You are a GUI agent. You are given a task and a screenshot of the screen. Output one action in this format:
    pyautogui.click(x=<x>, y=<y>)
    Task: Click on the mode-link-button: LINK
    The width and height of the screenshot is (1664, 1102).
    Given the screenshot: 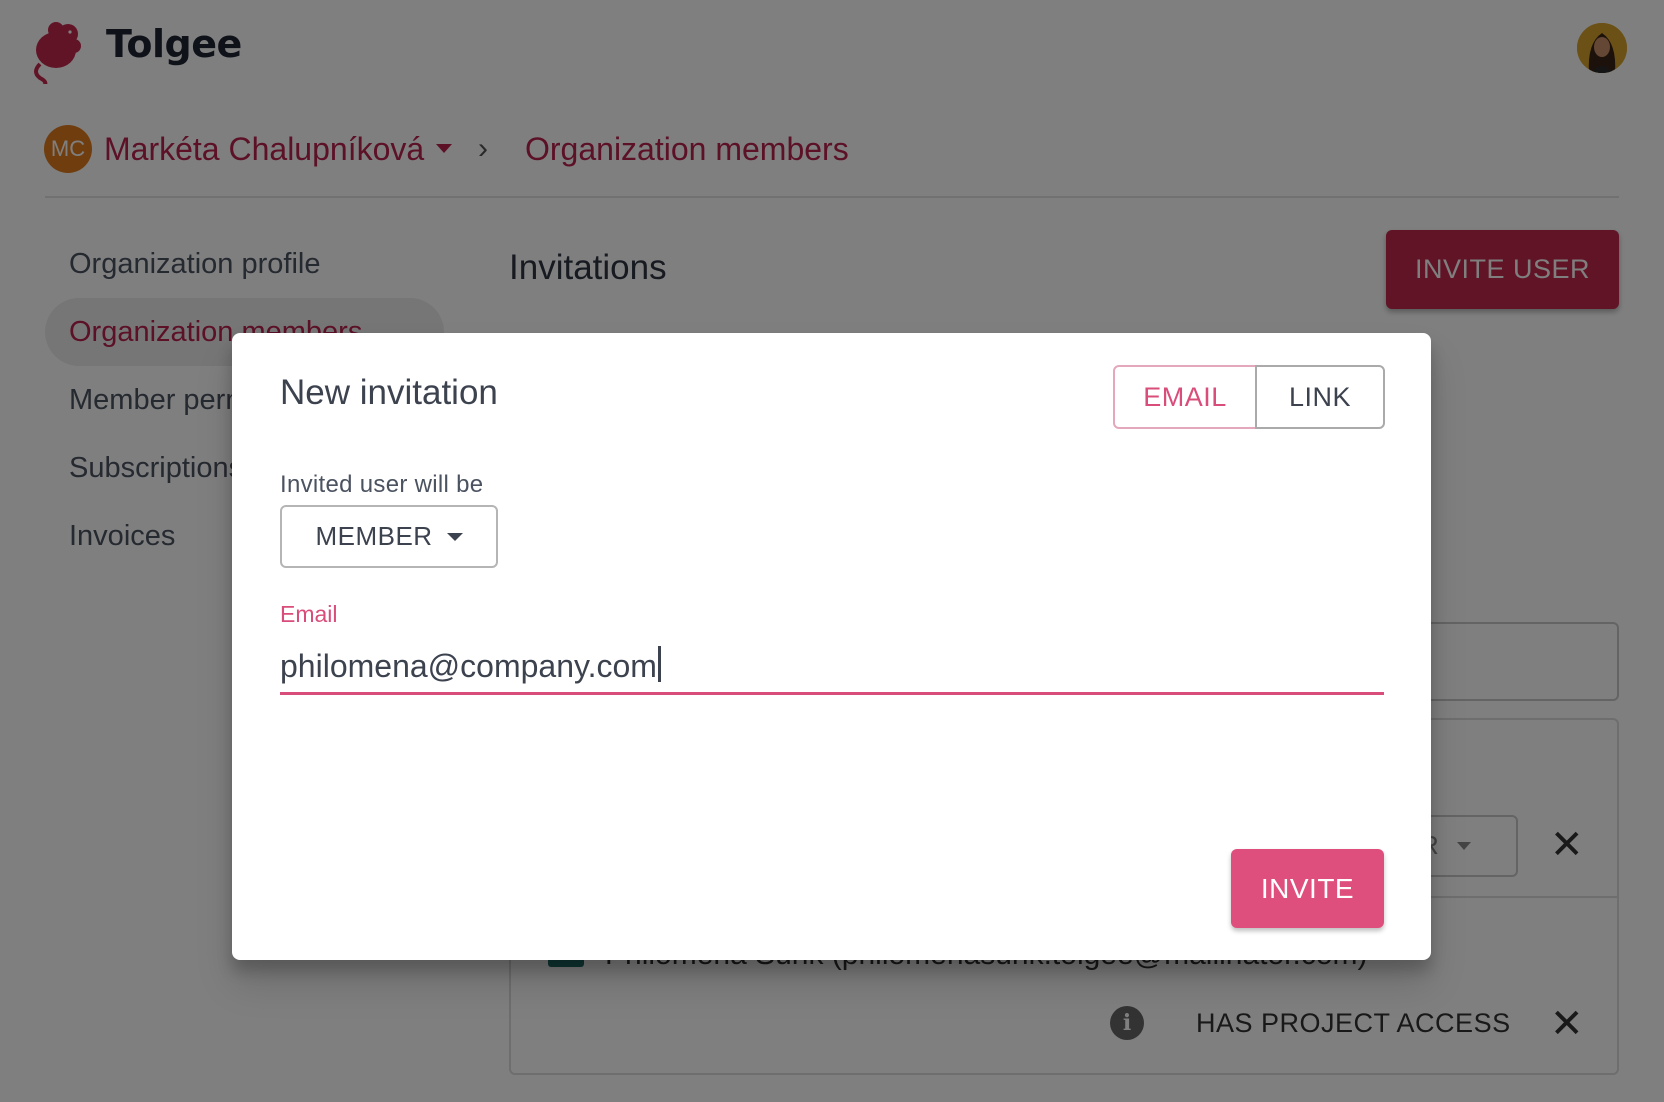 What is the action you would take?
    pyautogui.click(x=1320, y=397)
    